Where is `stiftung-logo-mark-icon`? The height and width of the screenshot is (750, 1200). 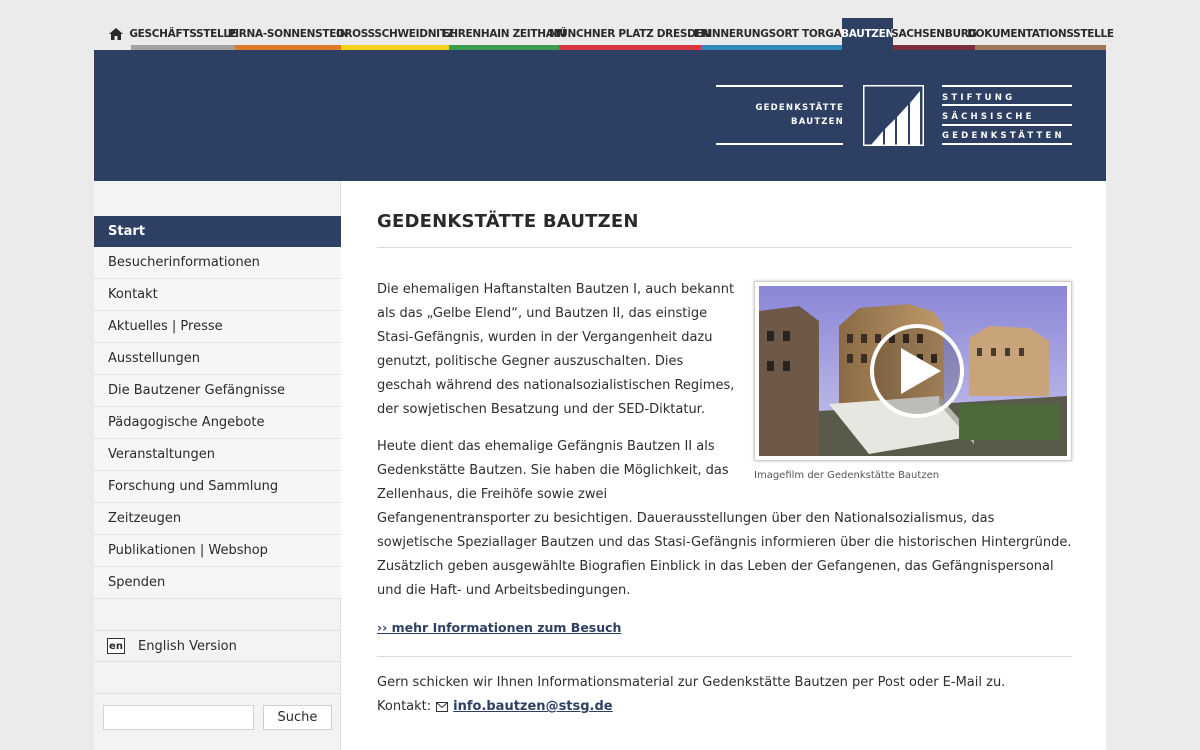
stiftung-logo-mark-icon is located at coordinates (893, 115).